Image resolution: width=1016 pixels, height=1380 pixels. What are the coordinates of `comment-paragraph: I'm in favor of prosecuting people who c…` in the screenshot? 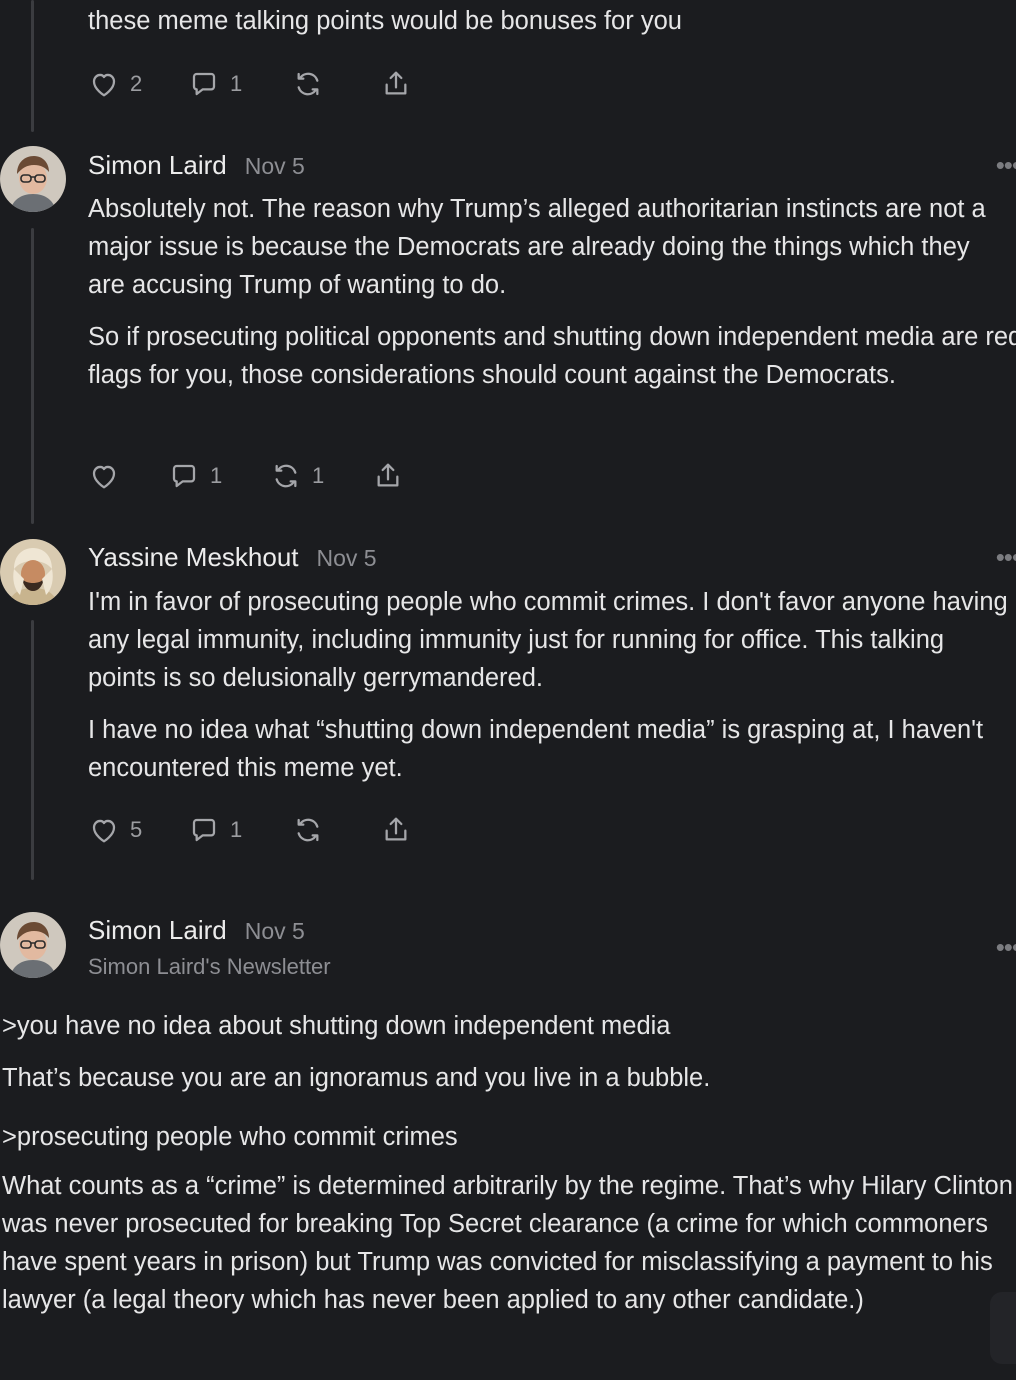 It's located at (548, 640).